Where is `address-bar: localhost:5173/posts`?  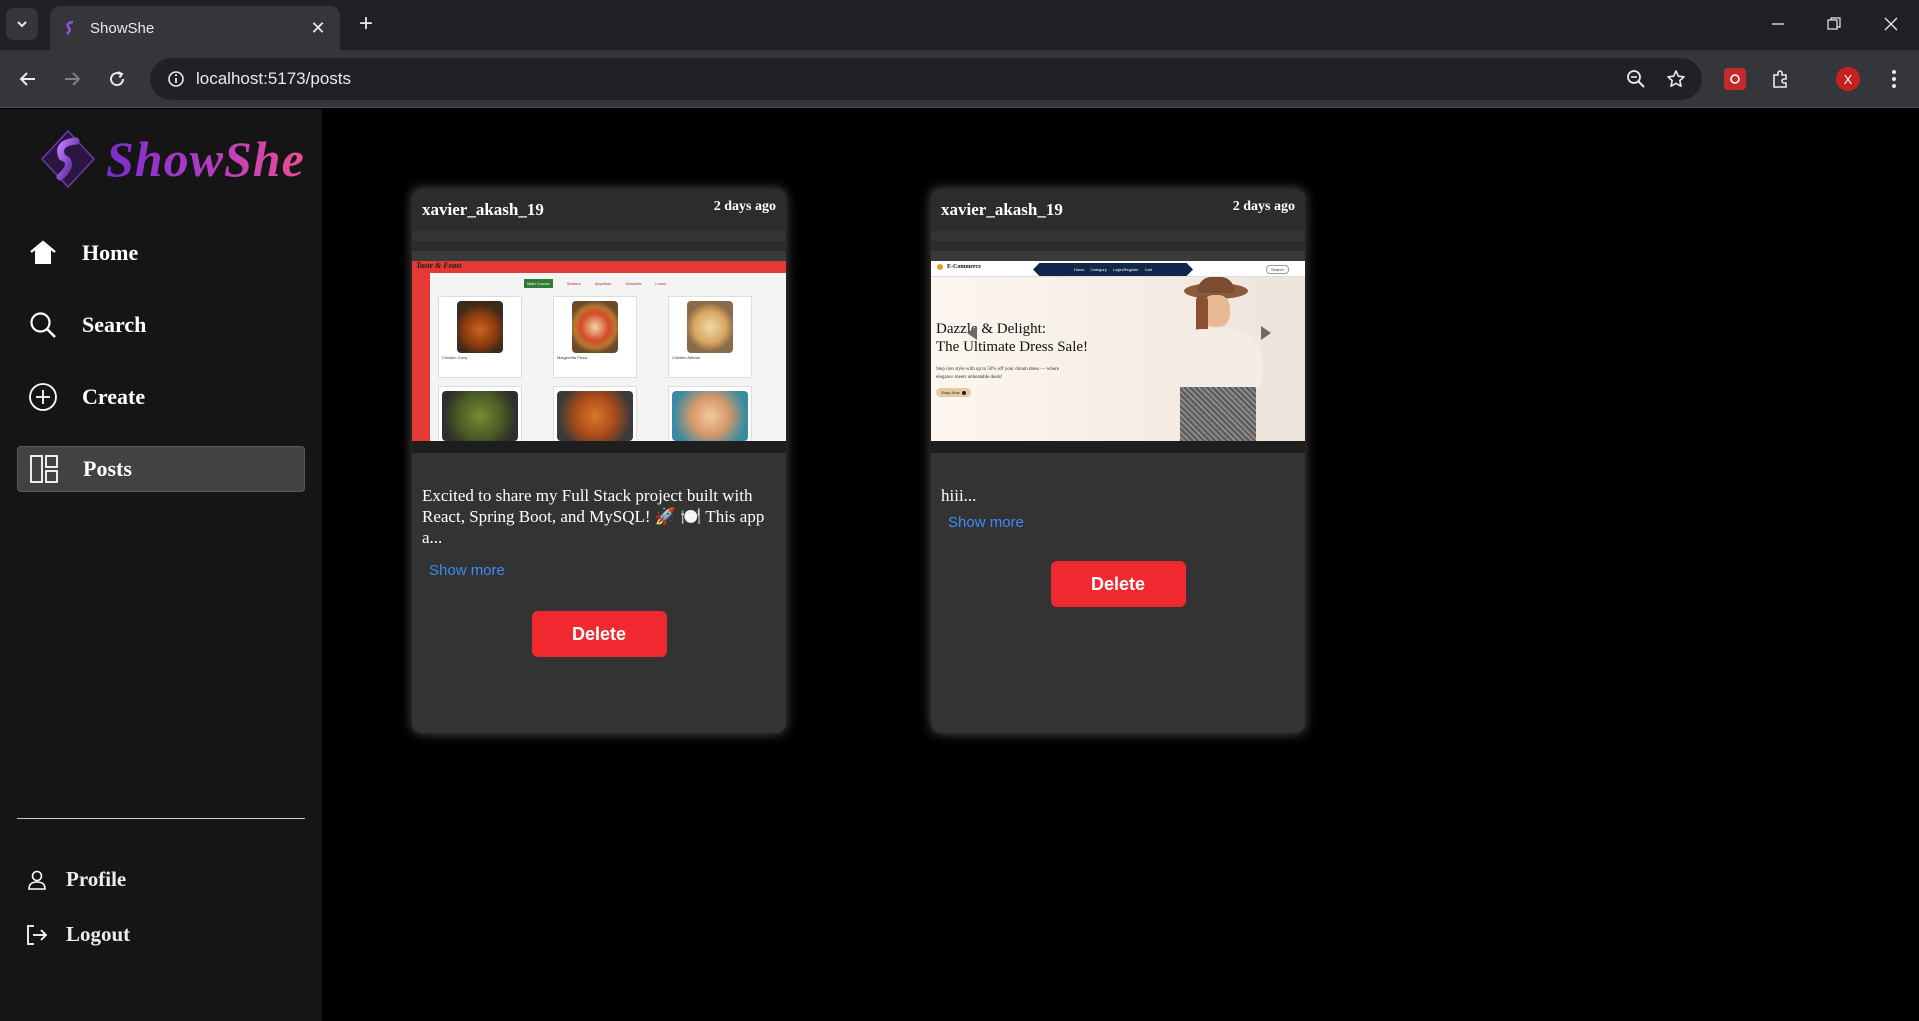
address-bar: localhost:5173/posts is located at coordinates (926, 79).